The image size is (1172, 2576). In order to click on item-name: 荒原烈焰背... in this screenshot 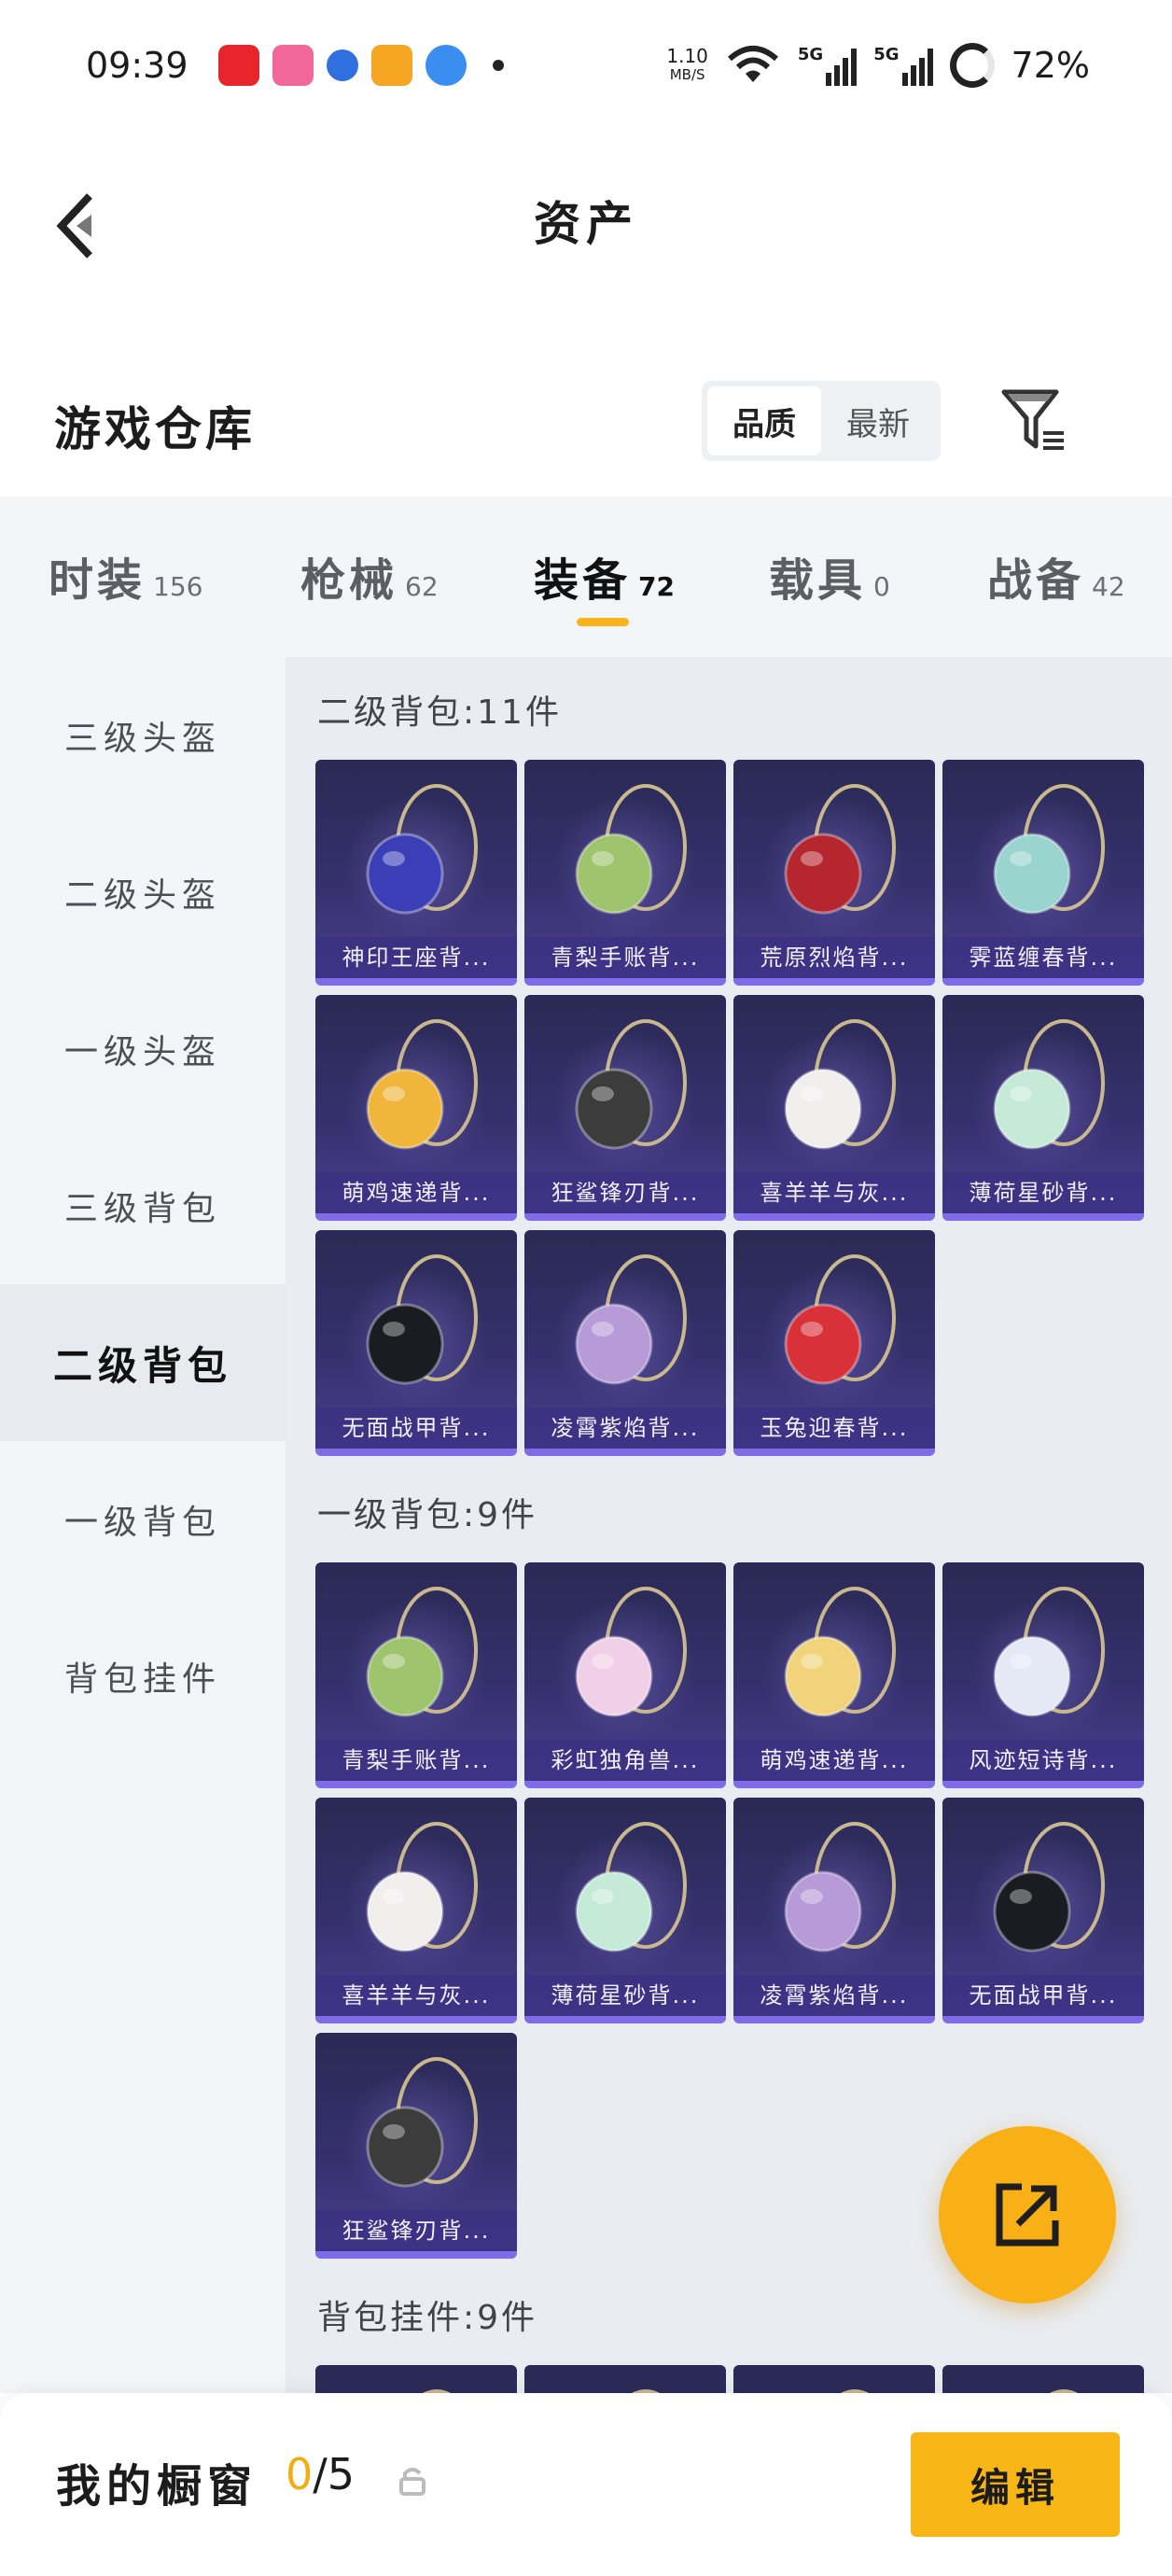, I will do `click(834, 957)`.